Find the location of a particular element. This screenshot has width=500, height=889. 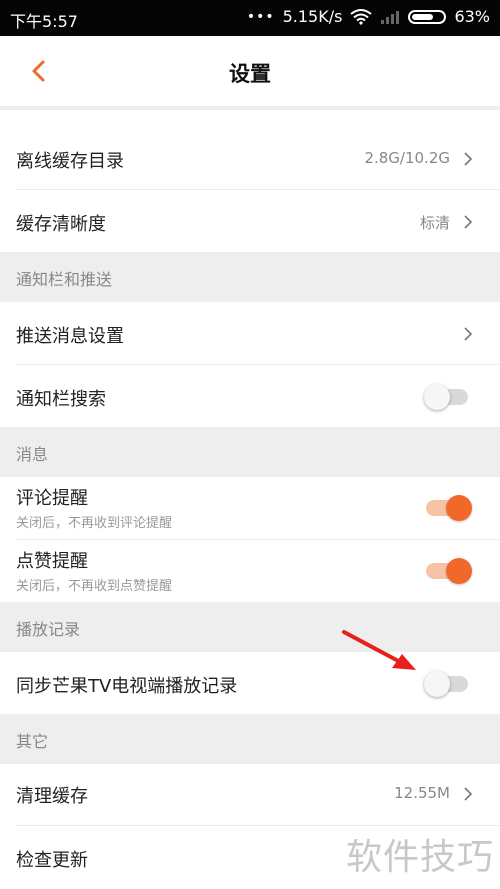

clear-cache-label: 清理缓存 is located at coordinates (52, 796).